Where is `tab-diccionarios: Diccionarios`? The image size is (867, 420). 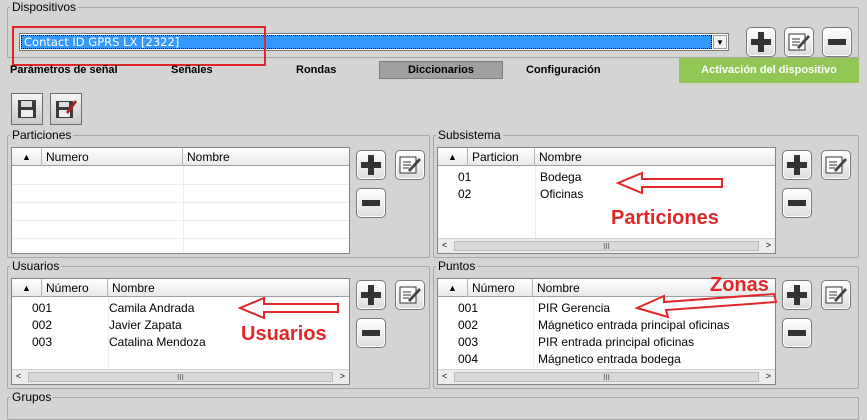
tab-diccionarios: Diccionarios is located at coordinates (441, 70).